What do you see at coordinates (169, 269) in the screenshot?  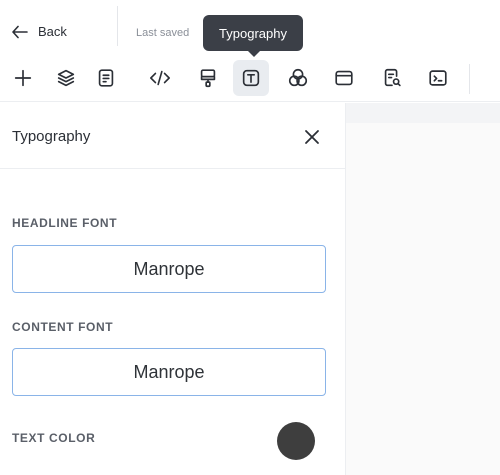 I see `headline-font-select: Manrope` at bounding box center [169, 269].